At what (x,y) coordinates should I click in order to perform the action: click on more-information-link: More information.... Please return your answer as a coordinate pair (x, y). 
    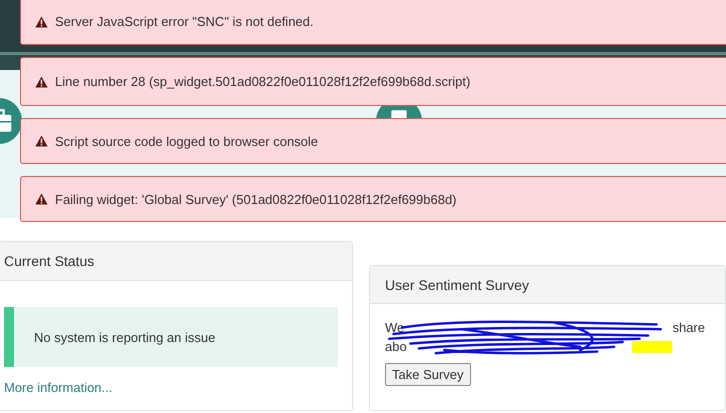
    Looking at the image, I should click on (171, 387).